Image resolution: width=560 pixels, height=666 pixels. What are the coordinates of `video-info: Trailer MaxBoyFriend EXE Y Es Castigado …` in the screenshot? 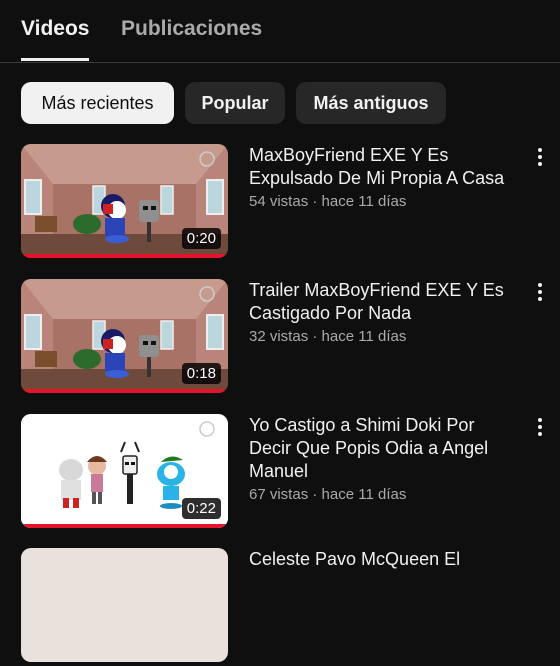 It's located at (383, 313).